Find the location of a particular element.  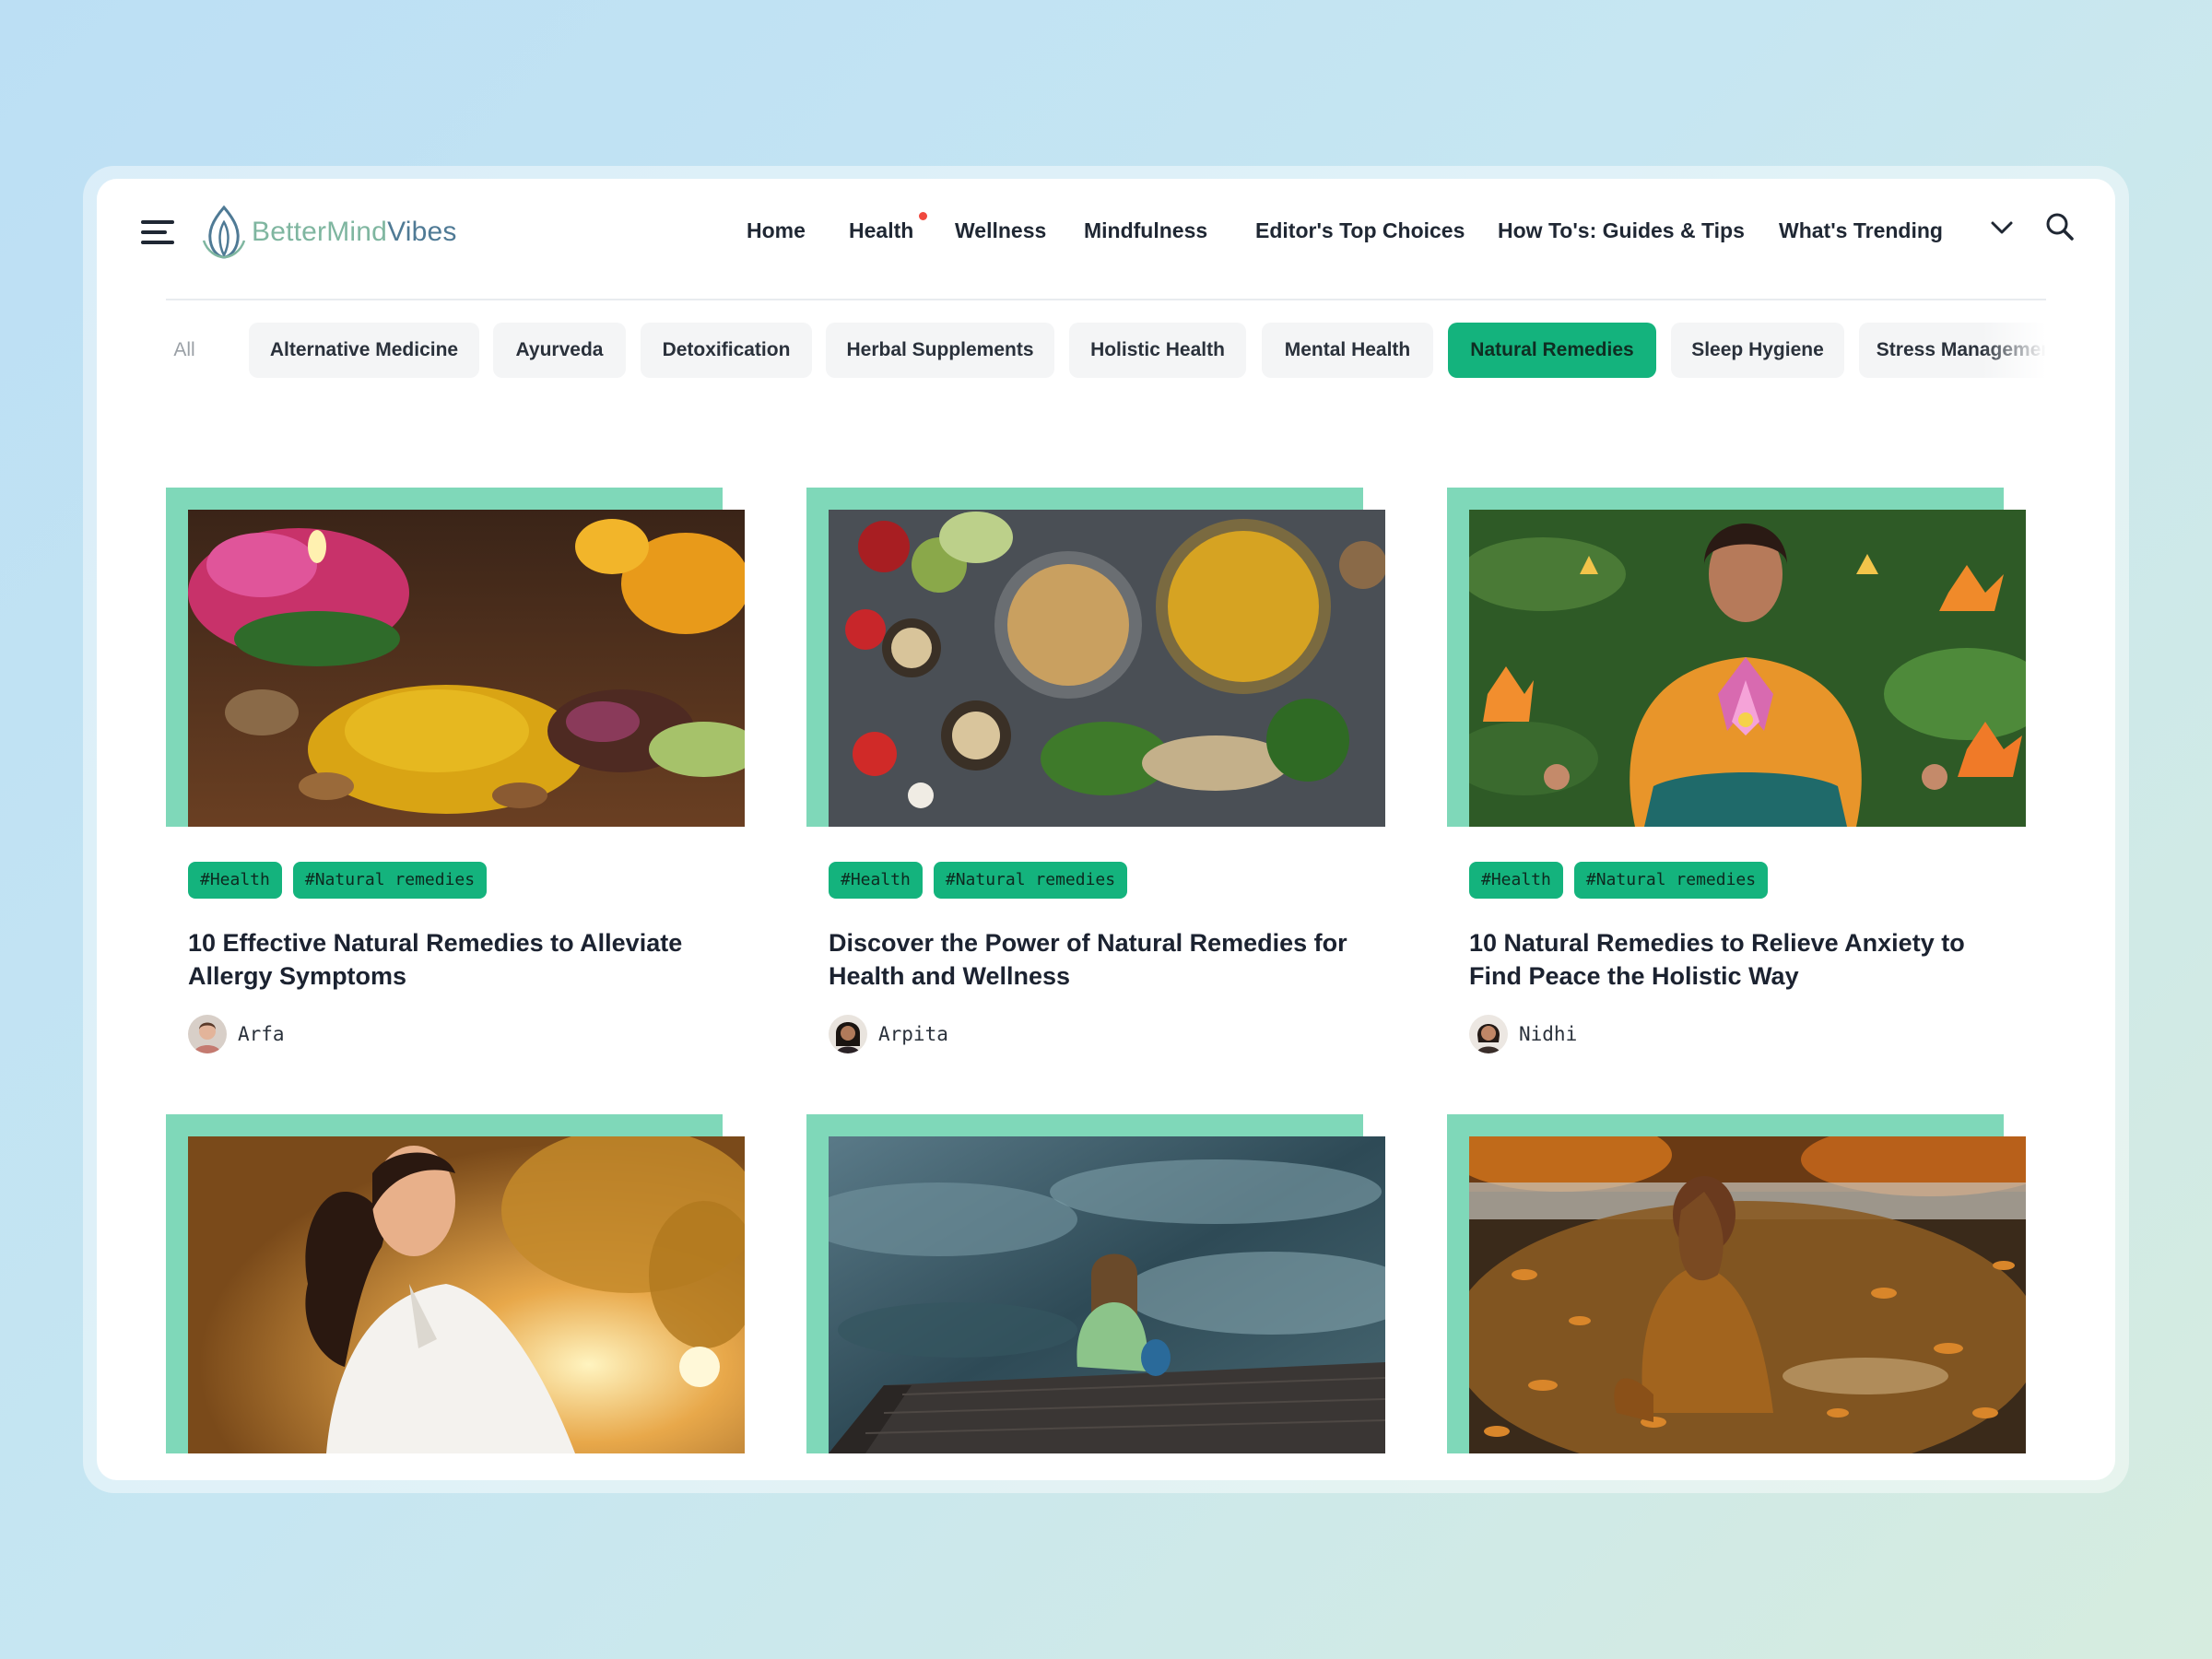

article-image-healthy-foods is located at coordinates (1107, 668).